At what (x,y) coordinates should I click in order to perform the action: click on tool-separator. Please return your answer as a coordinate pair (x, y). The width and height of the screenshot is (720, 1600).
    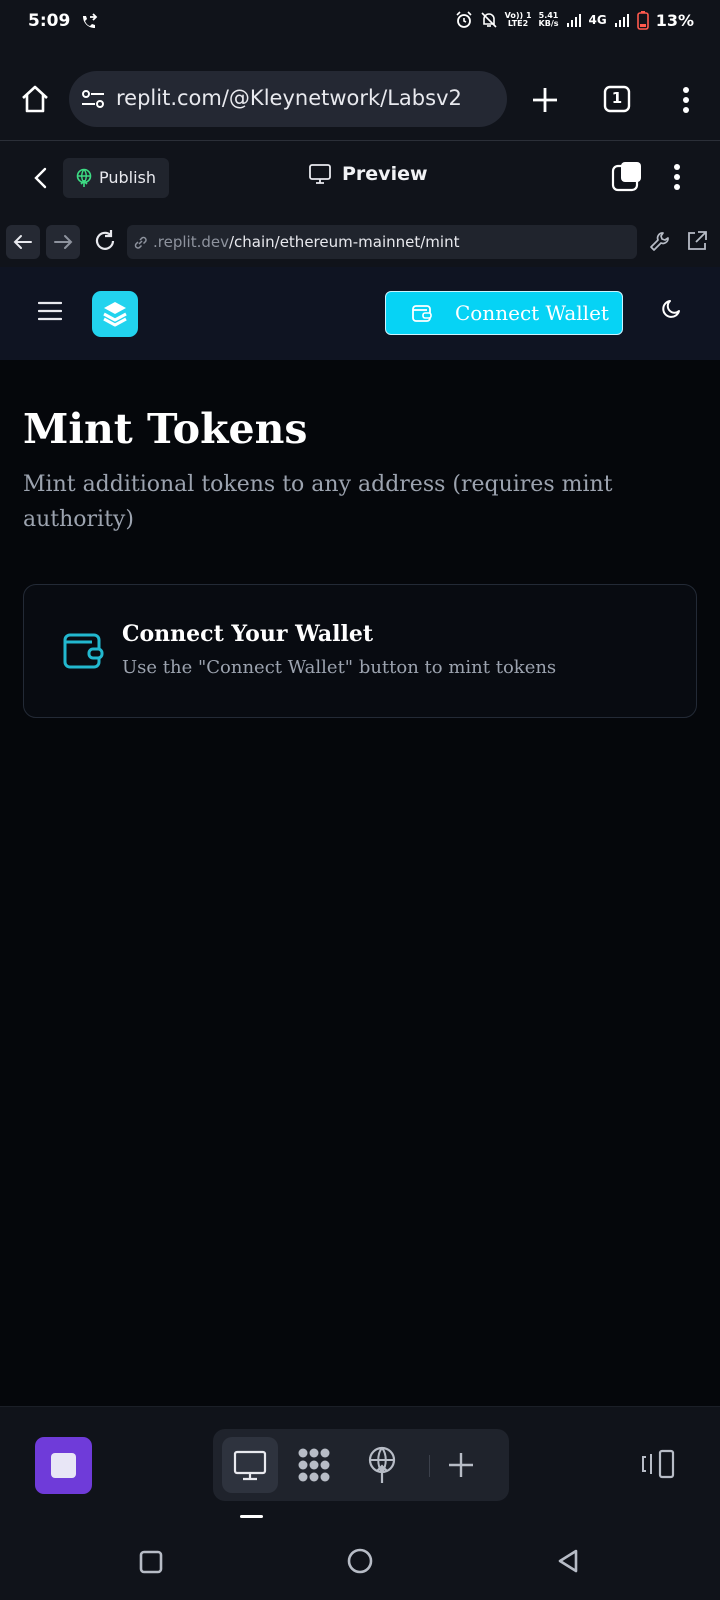
    Looking at the image, I should click on (429, 1466).